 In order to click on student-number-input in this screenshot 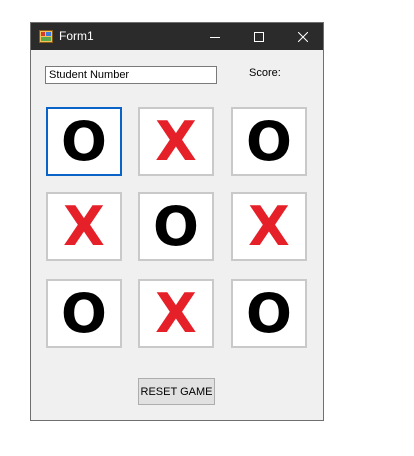, I will do `click(131, 75)`.